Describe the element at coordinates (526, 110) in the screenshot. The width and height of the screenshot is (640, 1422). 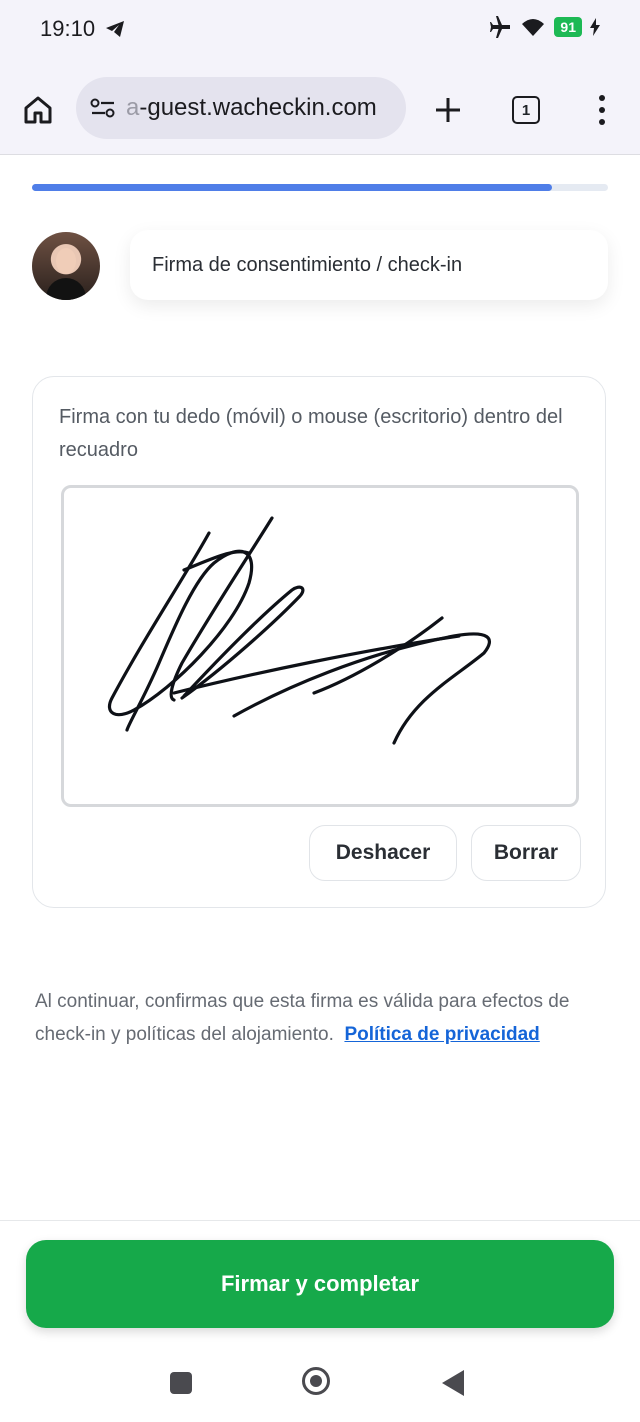
I see `tabs-button: 1` at that location.